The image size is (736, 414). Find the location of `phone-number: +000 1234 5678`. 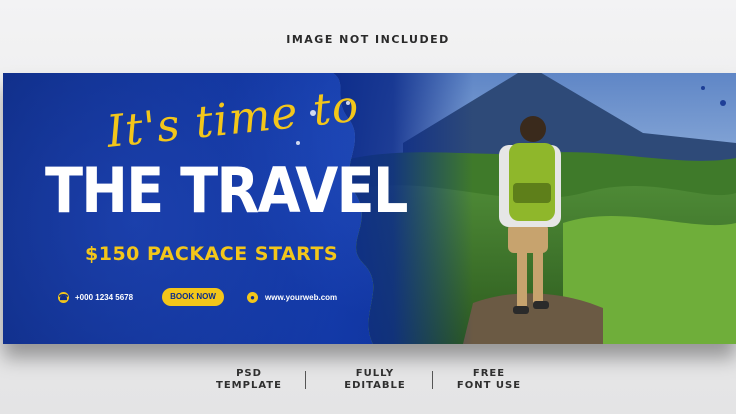

phone-number: +000 1234 5678 is located at coordinates (104, 297).